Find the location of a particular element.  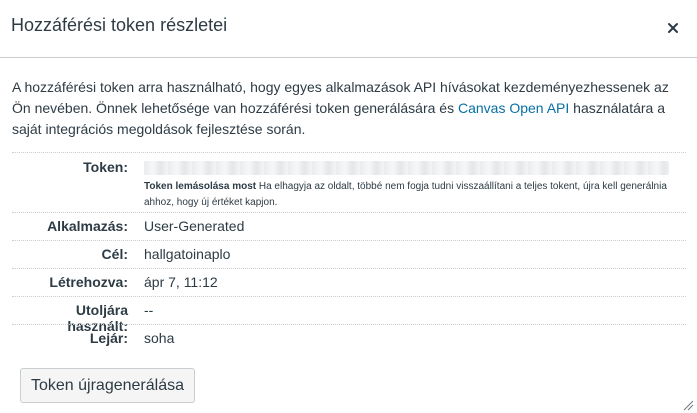

canvas-open-api-link: Canvas Open API is located at coordinates (513, 108).